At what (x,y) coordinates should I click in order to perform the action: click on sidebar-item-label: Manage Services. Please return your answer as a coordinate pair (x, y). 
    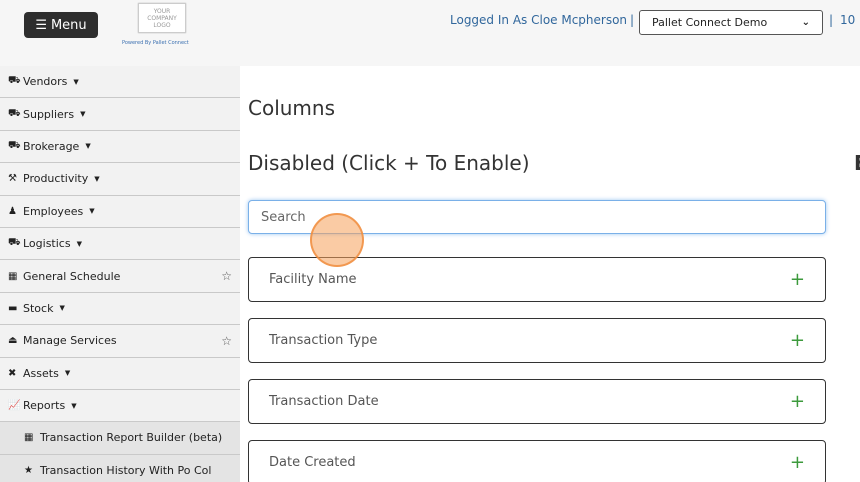
    Looking at the image, I should click on (70, 341).